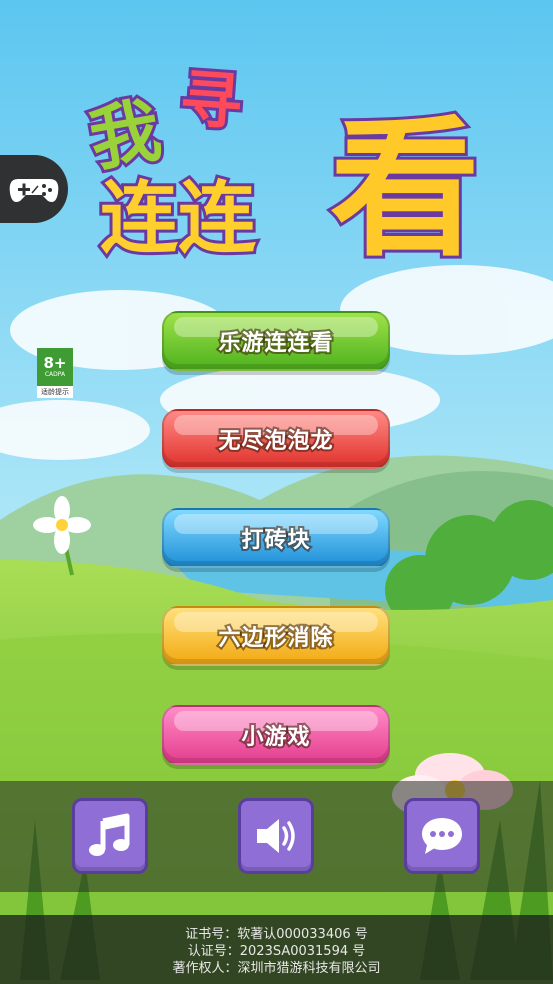  Describe the element at coordinates (124, 135) in the screenshot. I see `logo-char-wo: 我` at that location.